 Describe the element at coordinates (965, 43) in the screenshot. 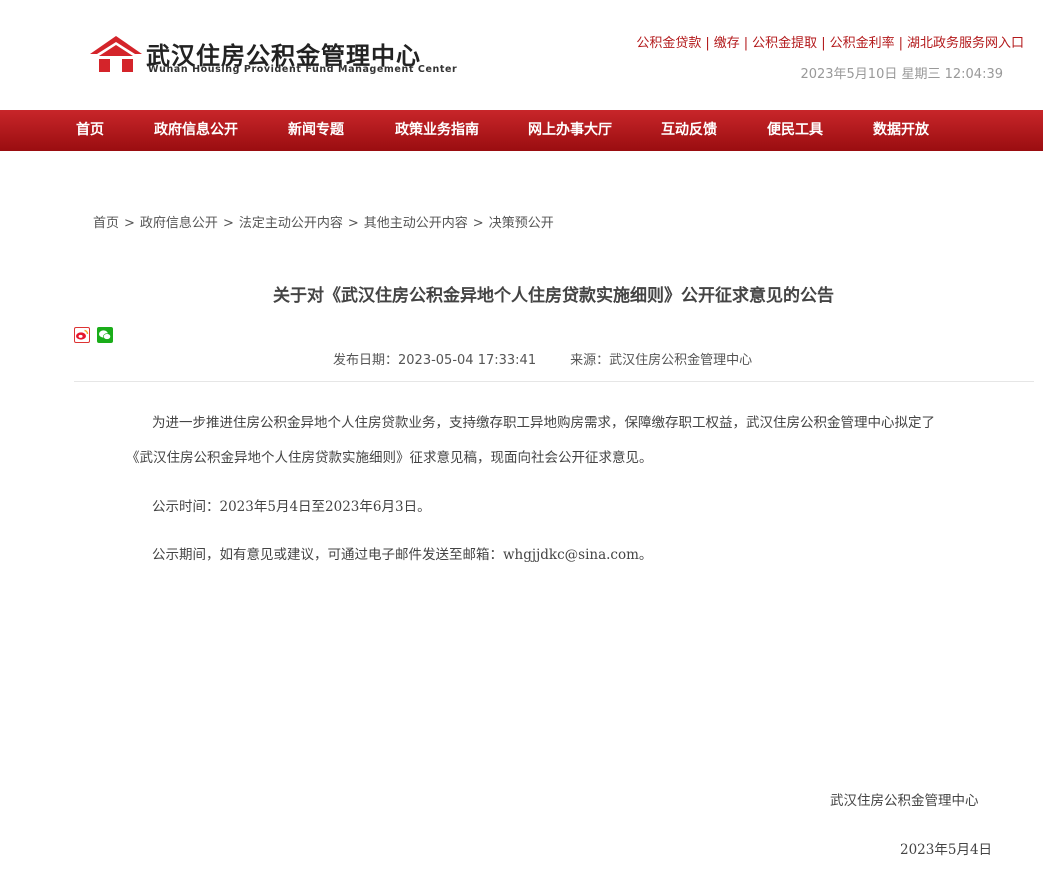

I see `top-link-hubei-portal: 湖北政务服务网入口` at that location.